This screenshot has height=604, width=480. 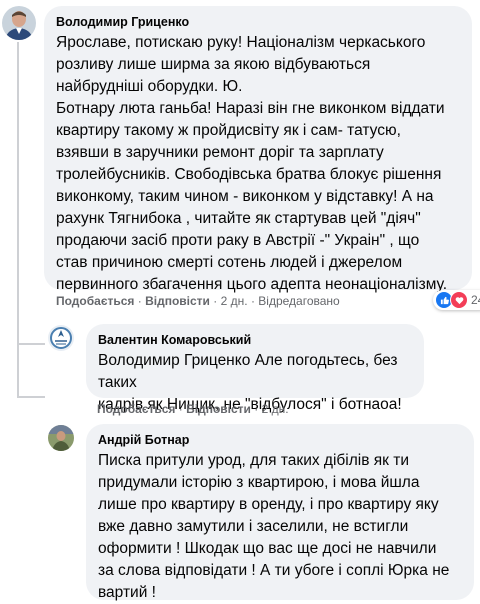 What do you see at coordinates (234, 301) in the screenshot?
I see `comment-time-1: 2 дн.` at bounding box center [234, 301].